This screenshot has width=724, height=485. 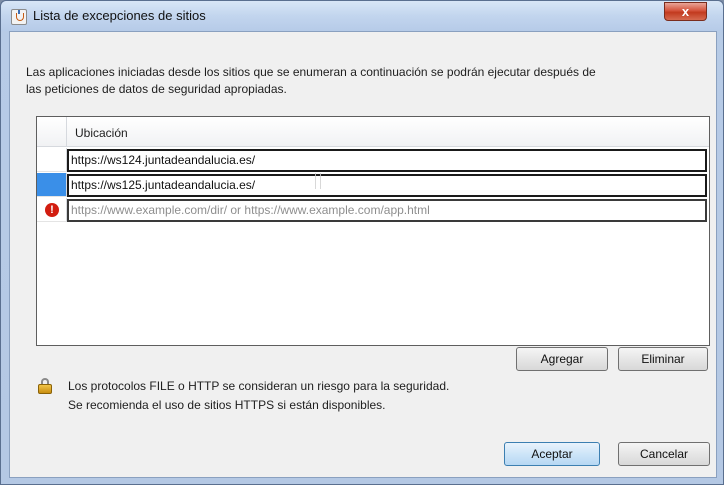 I want to click on text-cursor-icon, so click(x=318, y=181).